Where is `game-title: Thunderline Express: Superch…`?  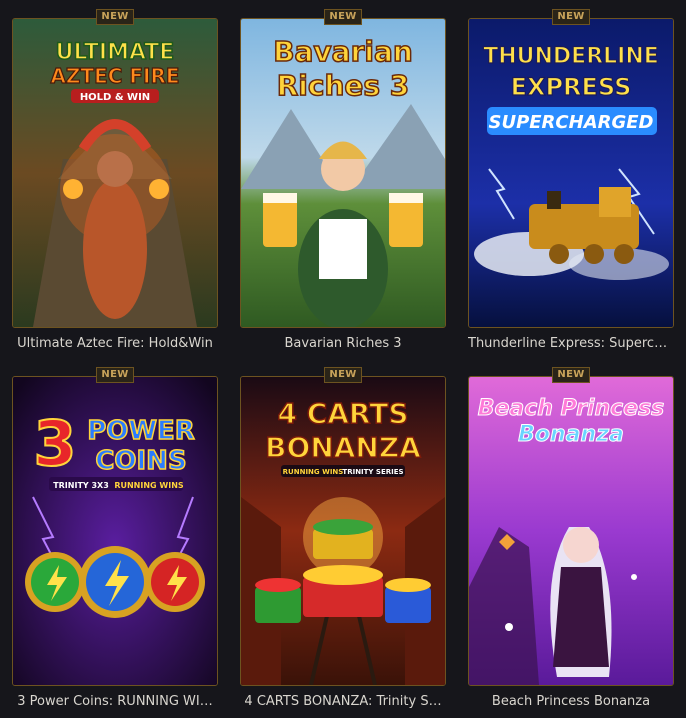 game-title: Thunderline Express: Superch… is located at coordinates (571, 343).